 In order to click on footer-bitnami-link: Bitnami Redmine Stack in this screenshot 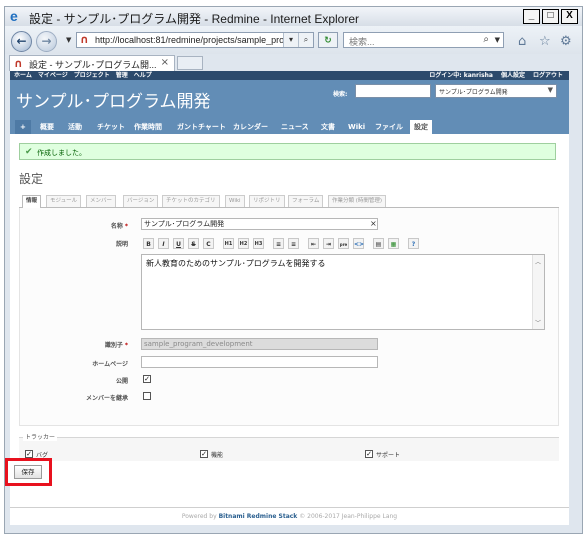, I will do `click(258, 516)`.